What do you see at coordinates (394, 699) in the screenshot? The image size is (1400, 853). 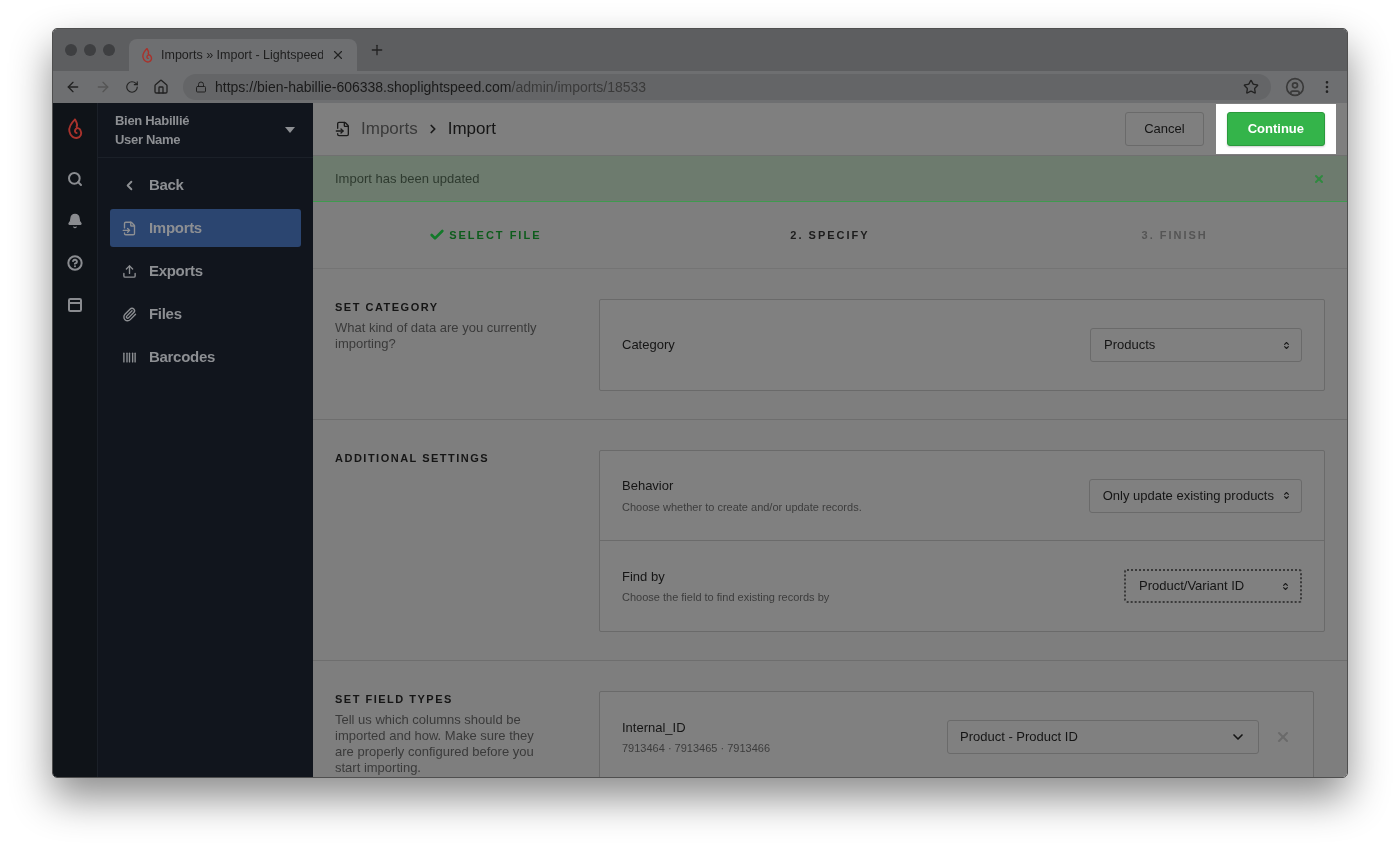 I see `section-title: SET FIELD TYPES` at bounding box center [394, 699].